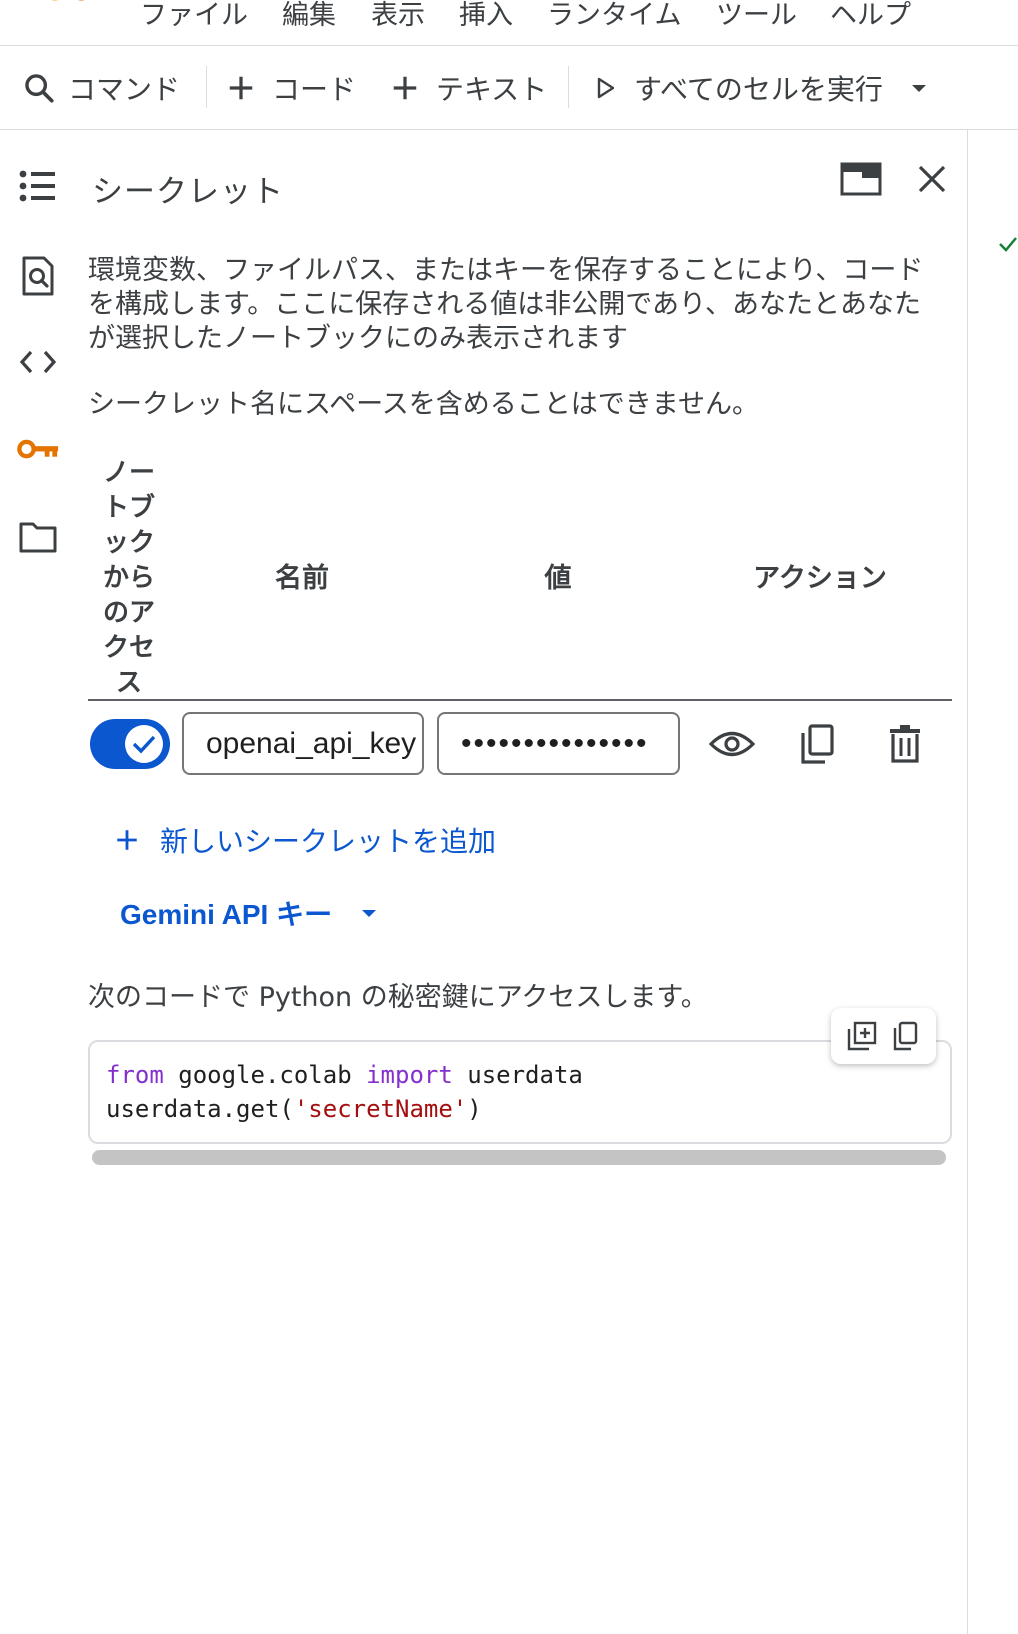 Image resolution: width=1018 pixels, height=1634 pixels. I want to click on show-value-button, so click(732, 744).